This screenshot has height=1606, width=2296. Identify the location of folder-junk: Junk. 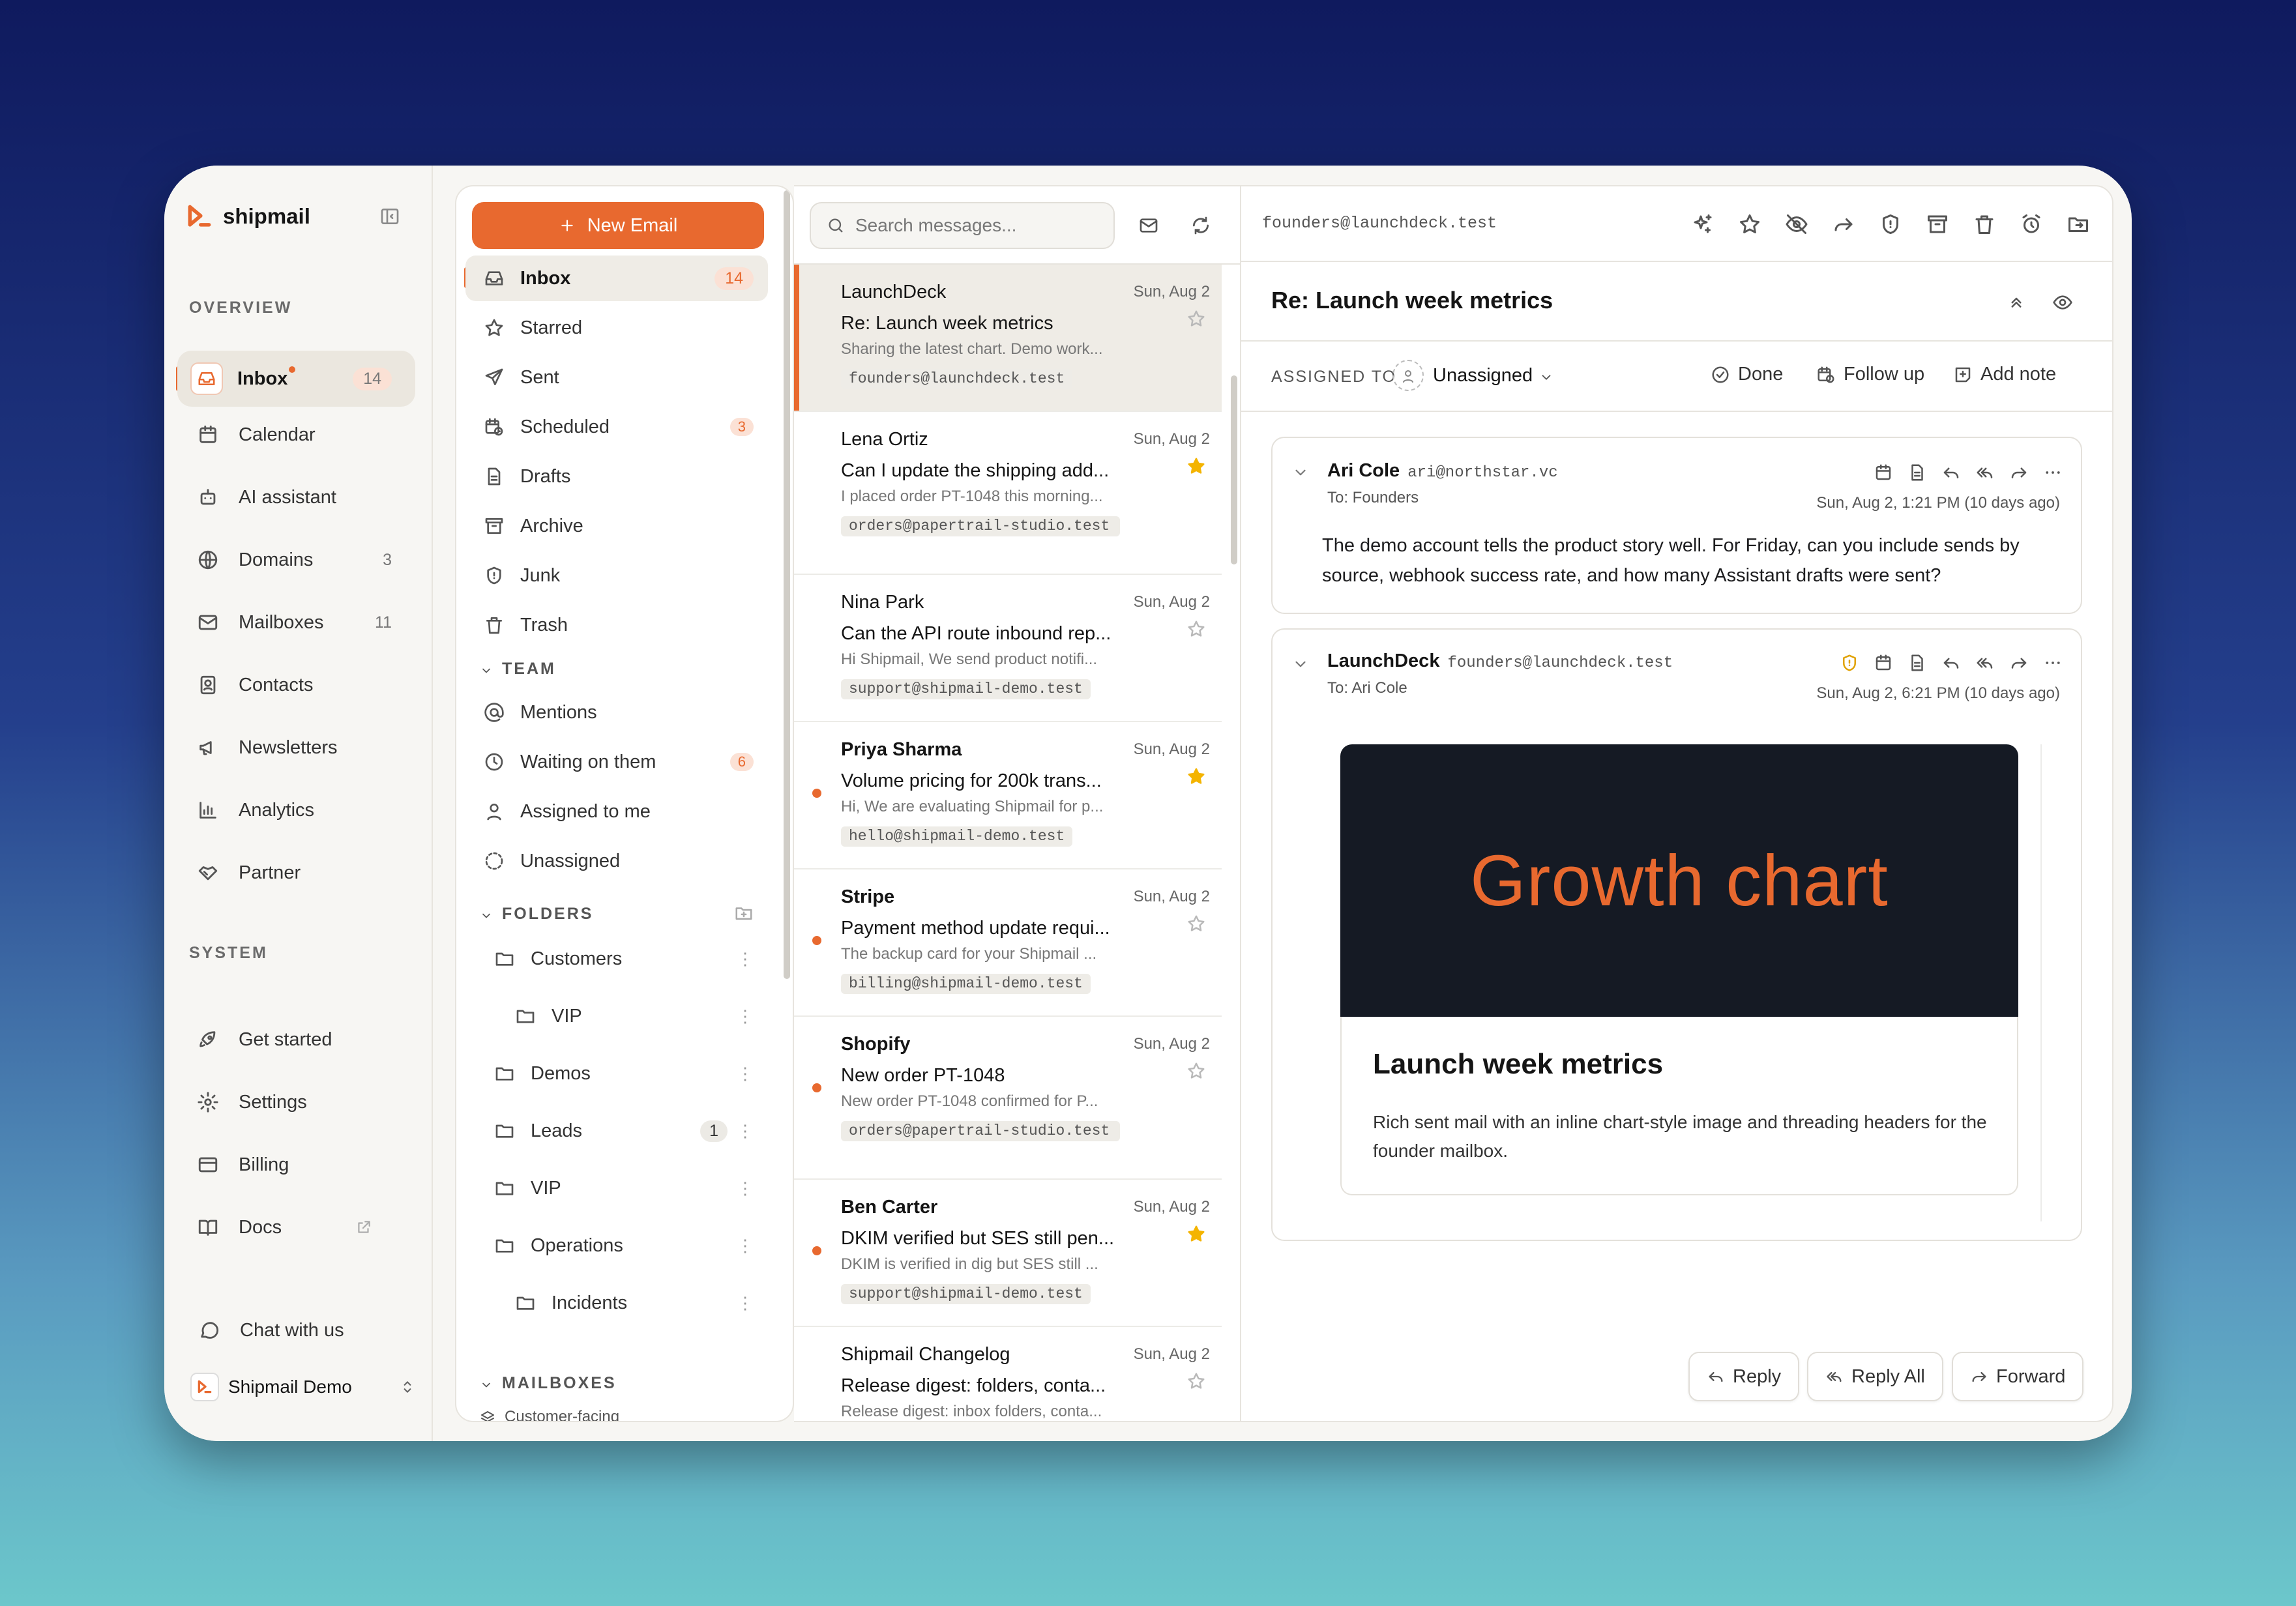
(616, 575).